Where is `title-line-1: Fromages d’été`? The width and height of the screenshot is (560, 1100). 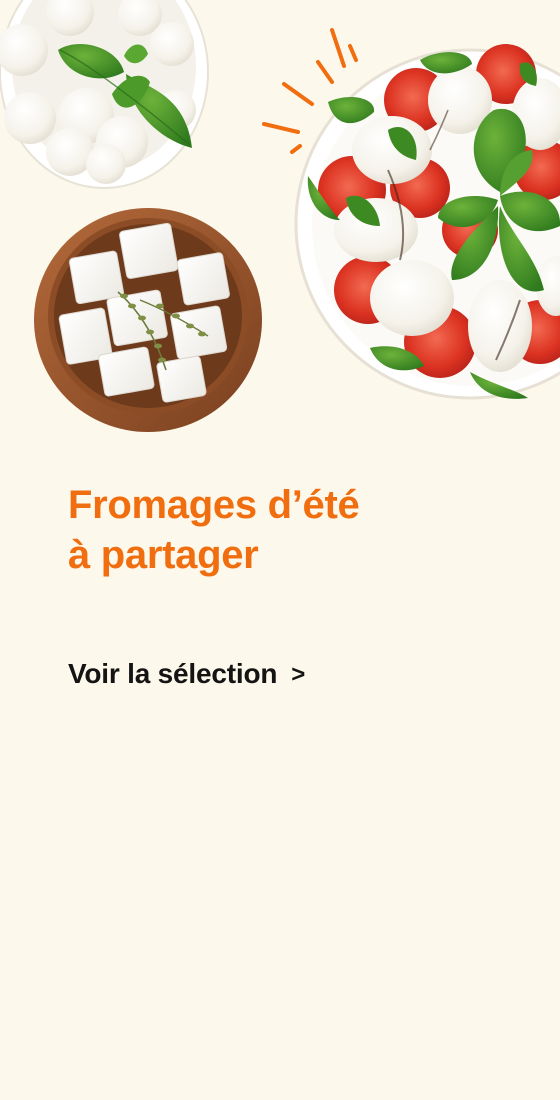 title-line-1: Fromages d’été is located at coordinates (214, 505).